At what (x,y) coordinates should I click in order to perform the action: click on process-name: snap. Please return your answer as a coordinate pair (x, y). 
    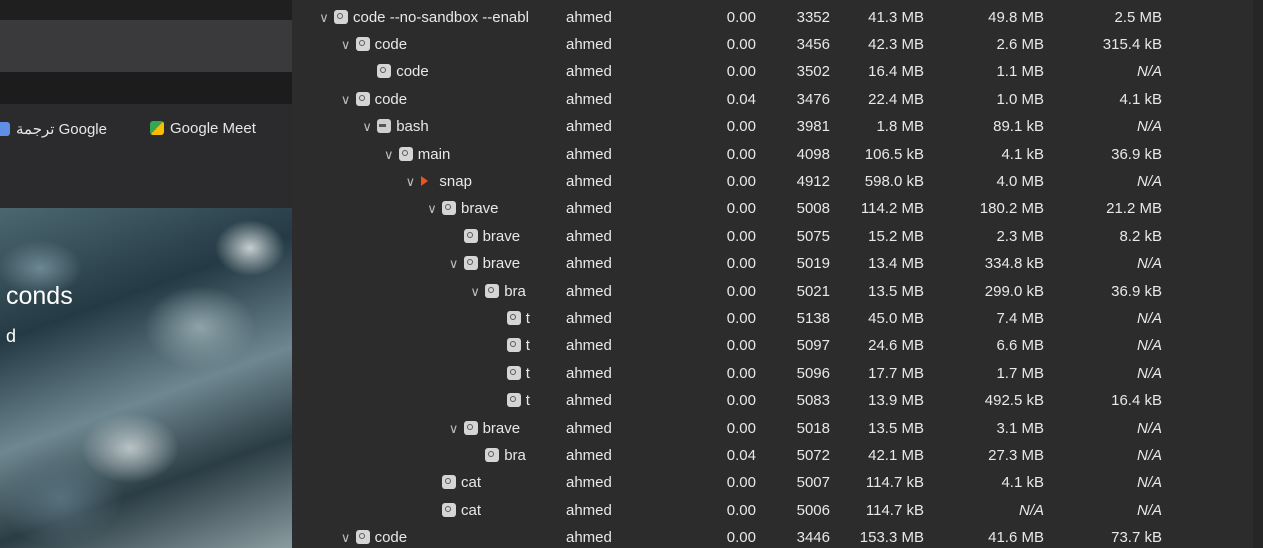
    Looking at the image, I should click on (455, 181).